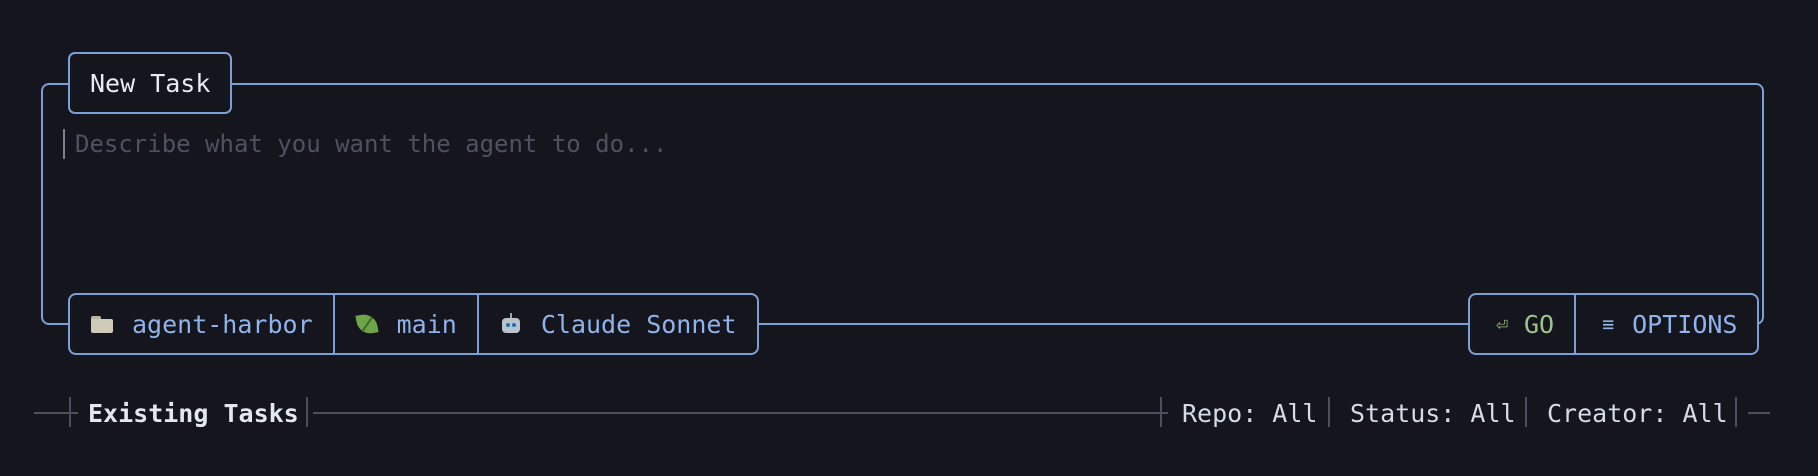  I want to click on repo-filter: Repo: All, so click(1253, 413).